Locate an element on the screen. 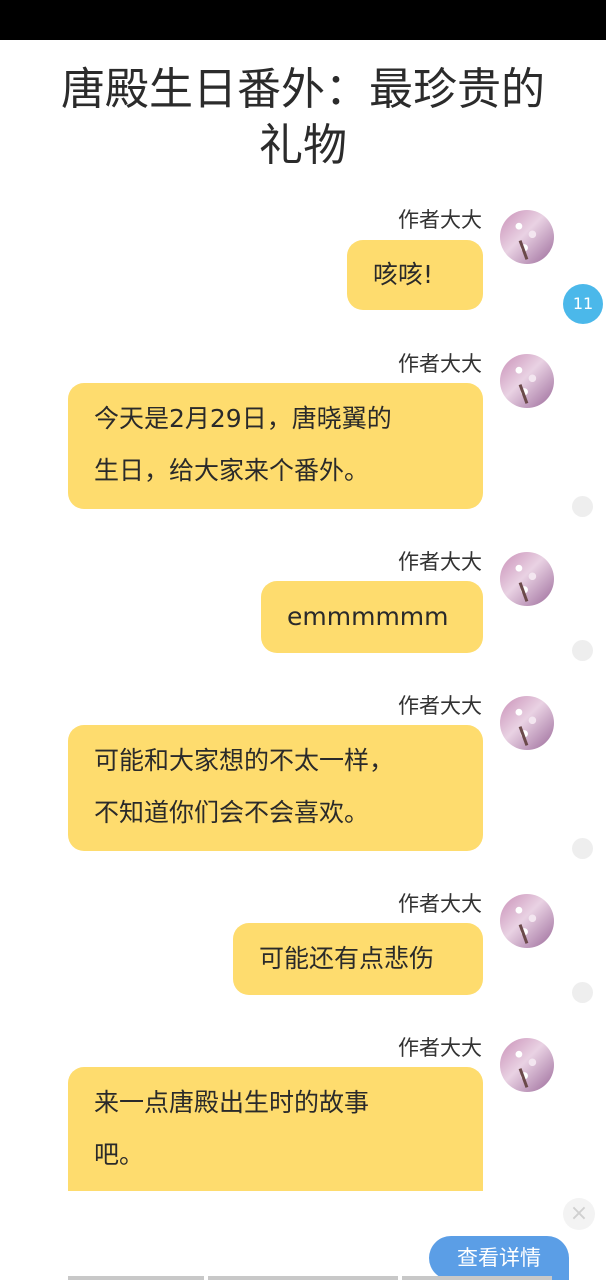 This screenshot has width=606, height=1280. message-bubble: 今天是2月29日，唐晓翼的 生日，给大家来个番外。 is located at coordinates (275, 446).